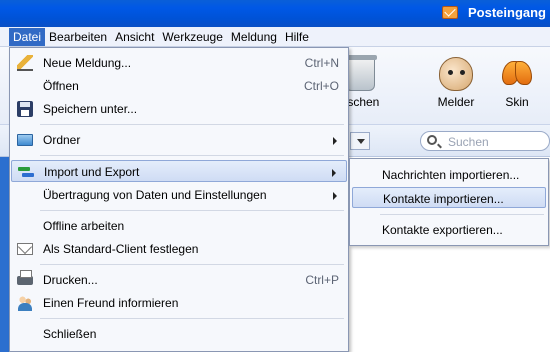  I want to click on skin-button-label: Skin, so click(517, 102).